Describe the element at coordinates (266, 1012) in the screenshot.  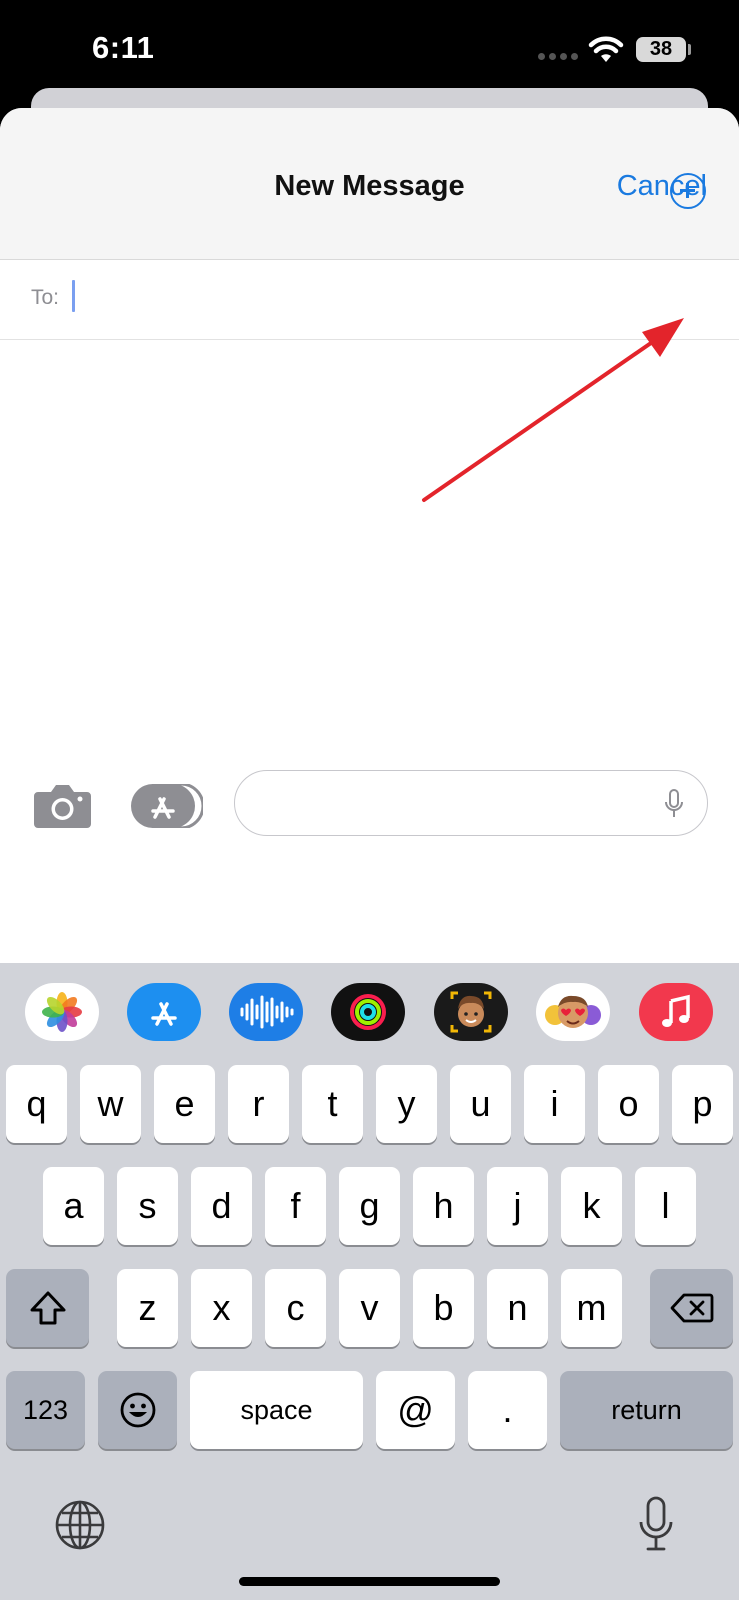
I see `audio-message-icon` at that location.